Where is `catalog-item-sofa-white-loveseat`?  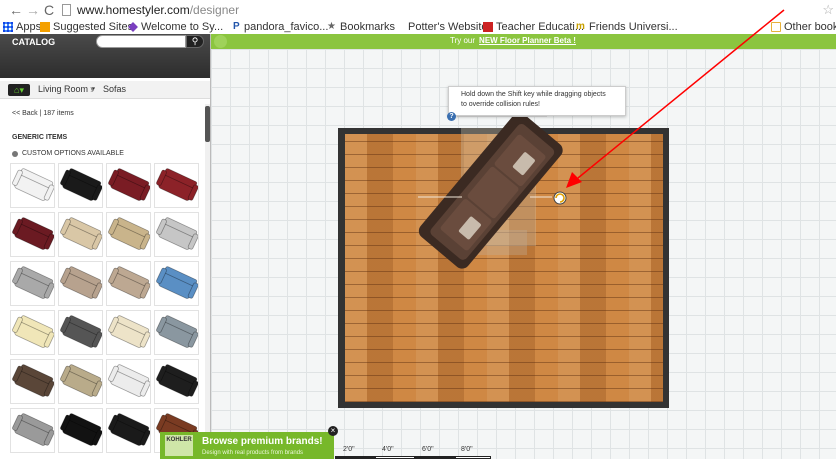 catalog-item-sofa-white-loveseat is located at coordinates (32, 185).